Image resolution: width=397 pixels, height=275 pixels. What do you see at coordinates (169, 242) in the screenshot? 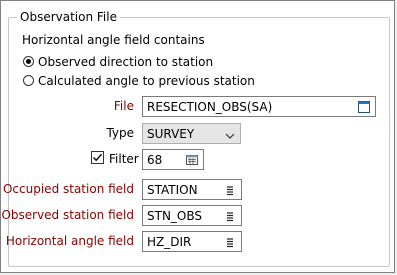
I see `horizontal-angle-field-value: HZ_DIR` at bounding box center [169, 242].